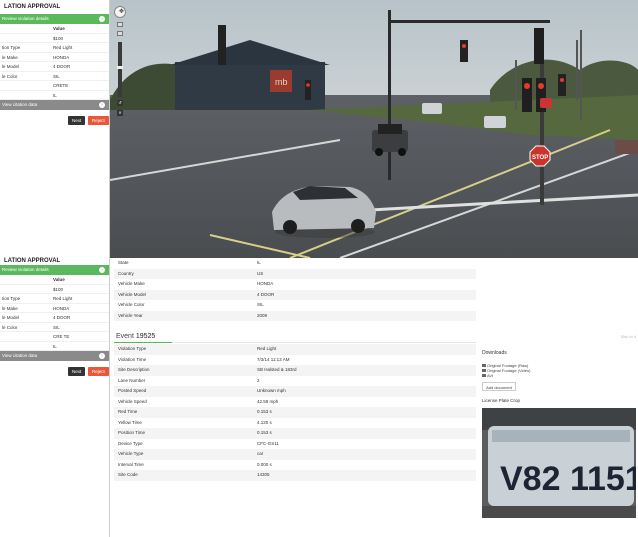 This screenshot has width=638, height=537. What do you see at coordinates (295, 305) in the screenshot?
I see `table-row: Vehicle Color SIL` at bounding box center [295, 305].